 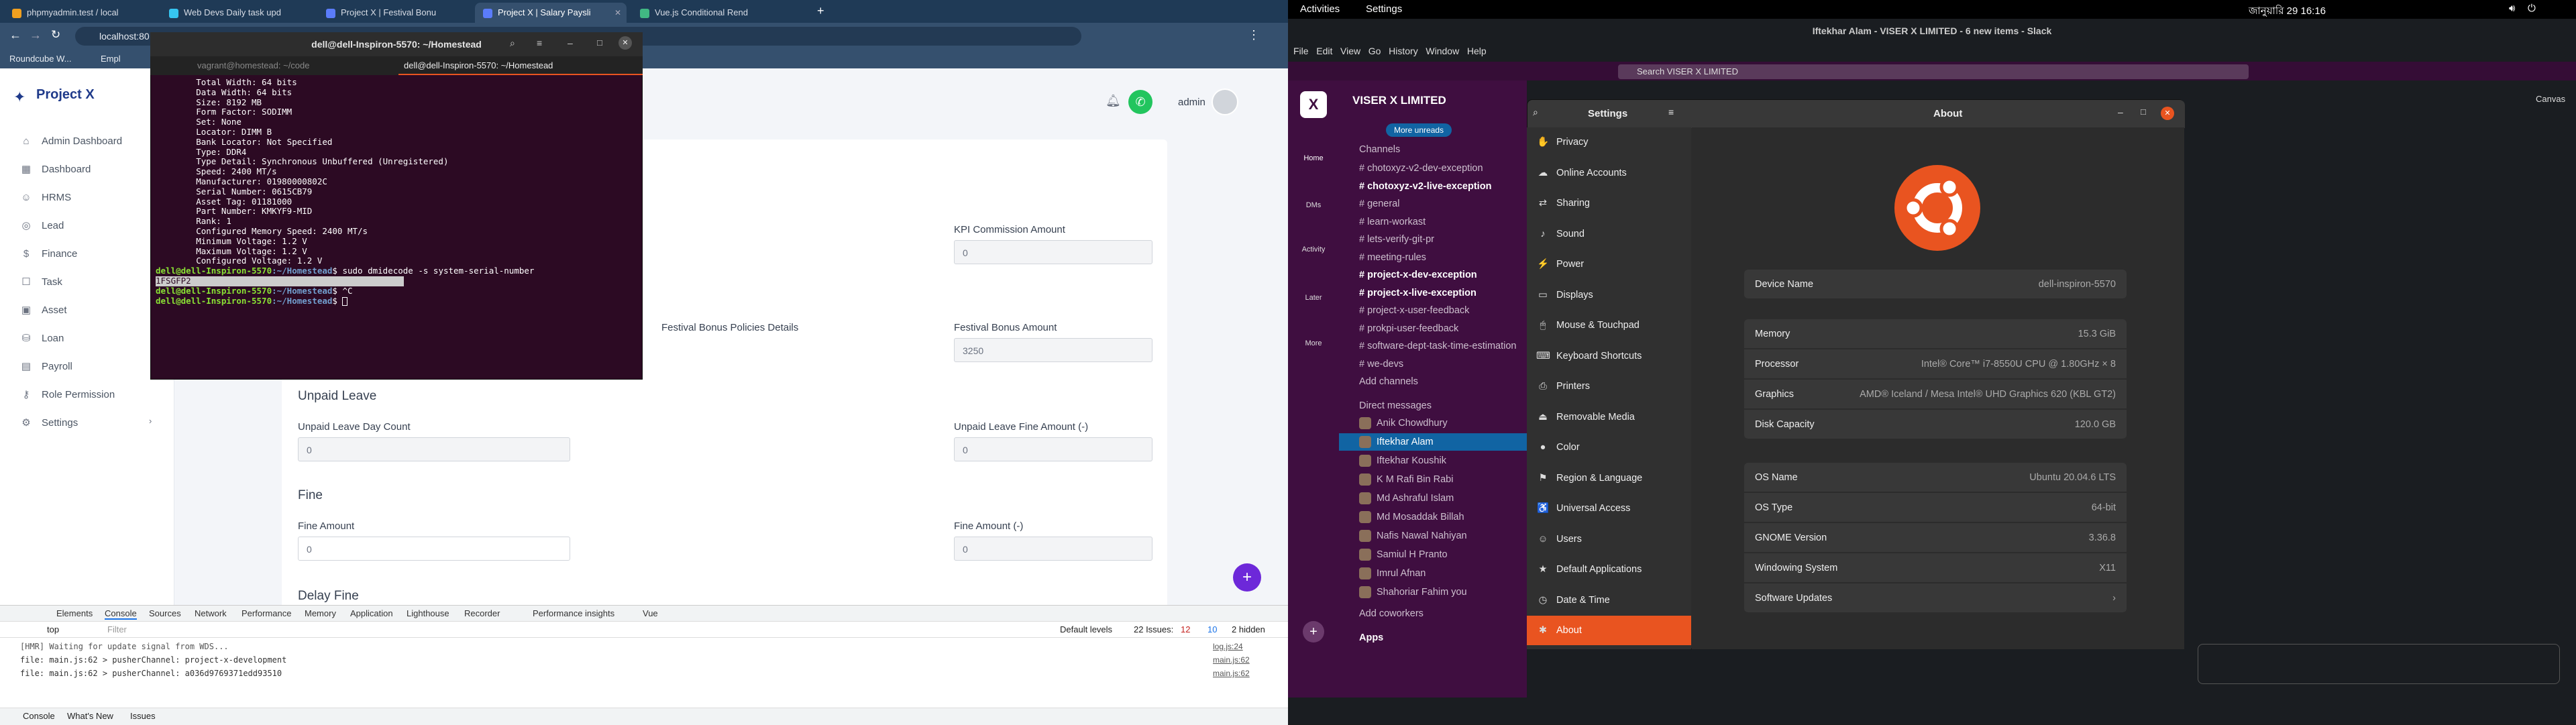 What do you see at coordinates (1477, 51) in the screenshot?
I see `menu-help: Help` at bounding box center [1477, 51].